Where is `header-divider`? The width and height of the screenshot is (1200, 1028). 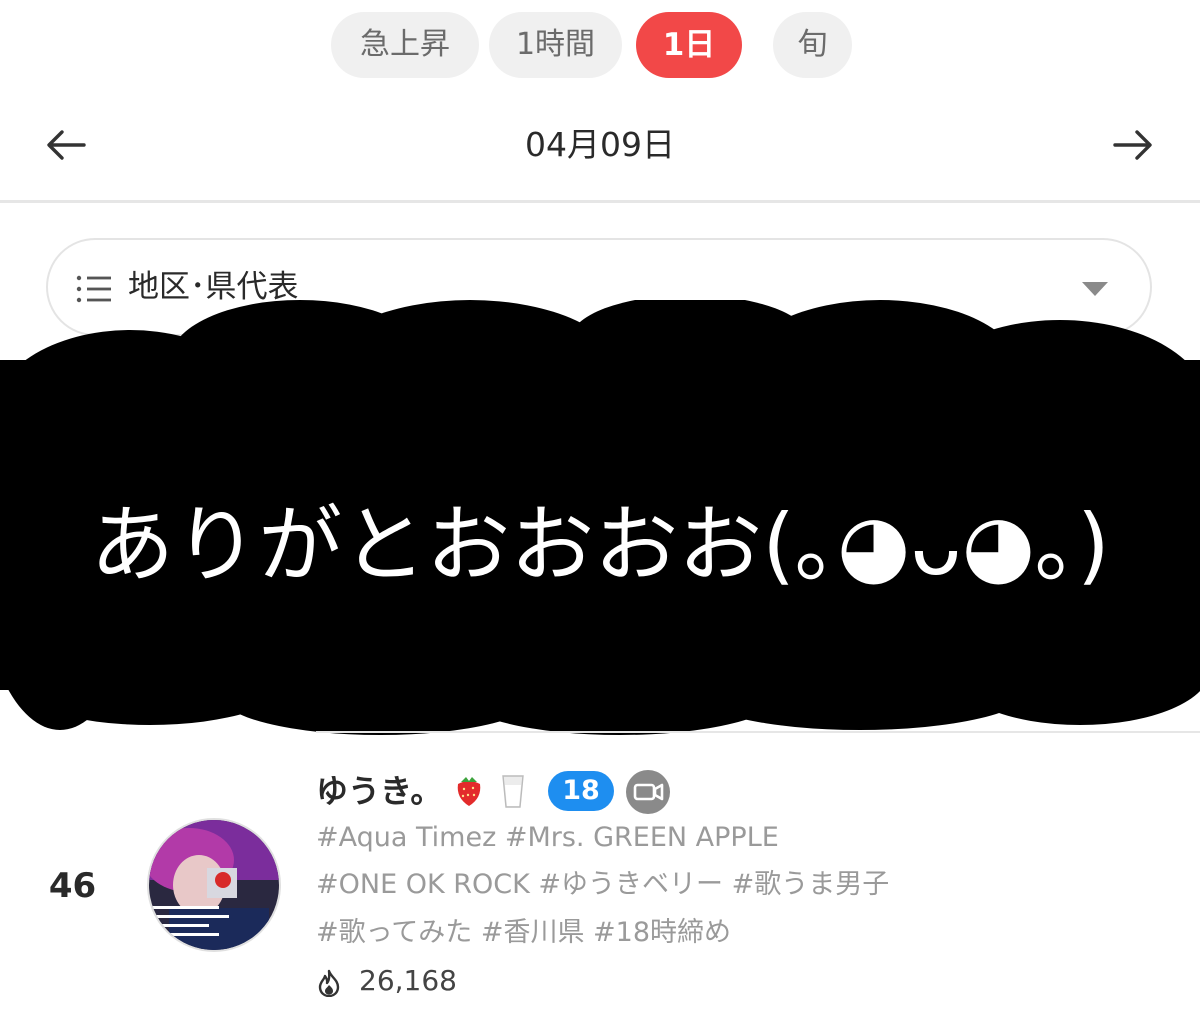
header-divider is located at coordinates (600, 201).